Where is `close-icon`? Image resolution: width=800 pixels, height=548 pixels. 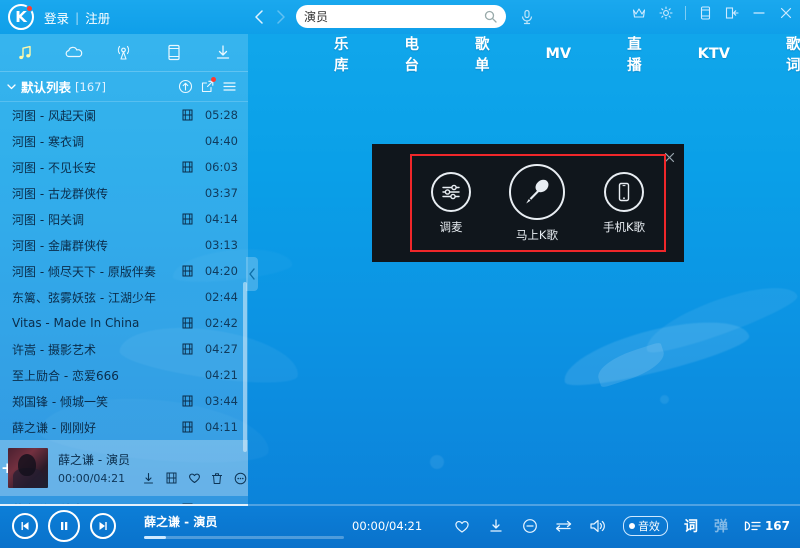
close-icon is located at coordinates (786, 13).